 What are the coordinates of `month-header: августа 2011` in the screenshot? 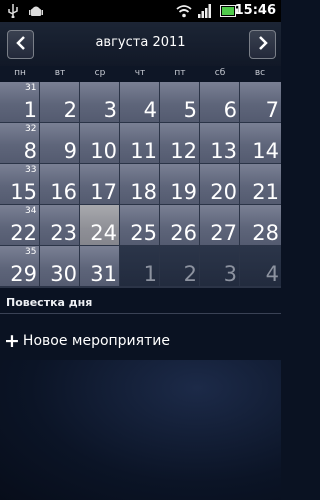 It's located at (140, 44).